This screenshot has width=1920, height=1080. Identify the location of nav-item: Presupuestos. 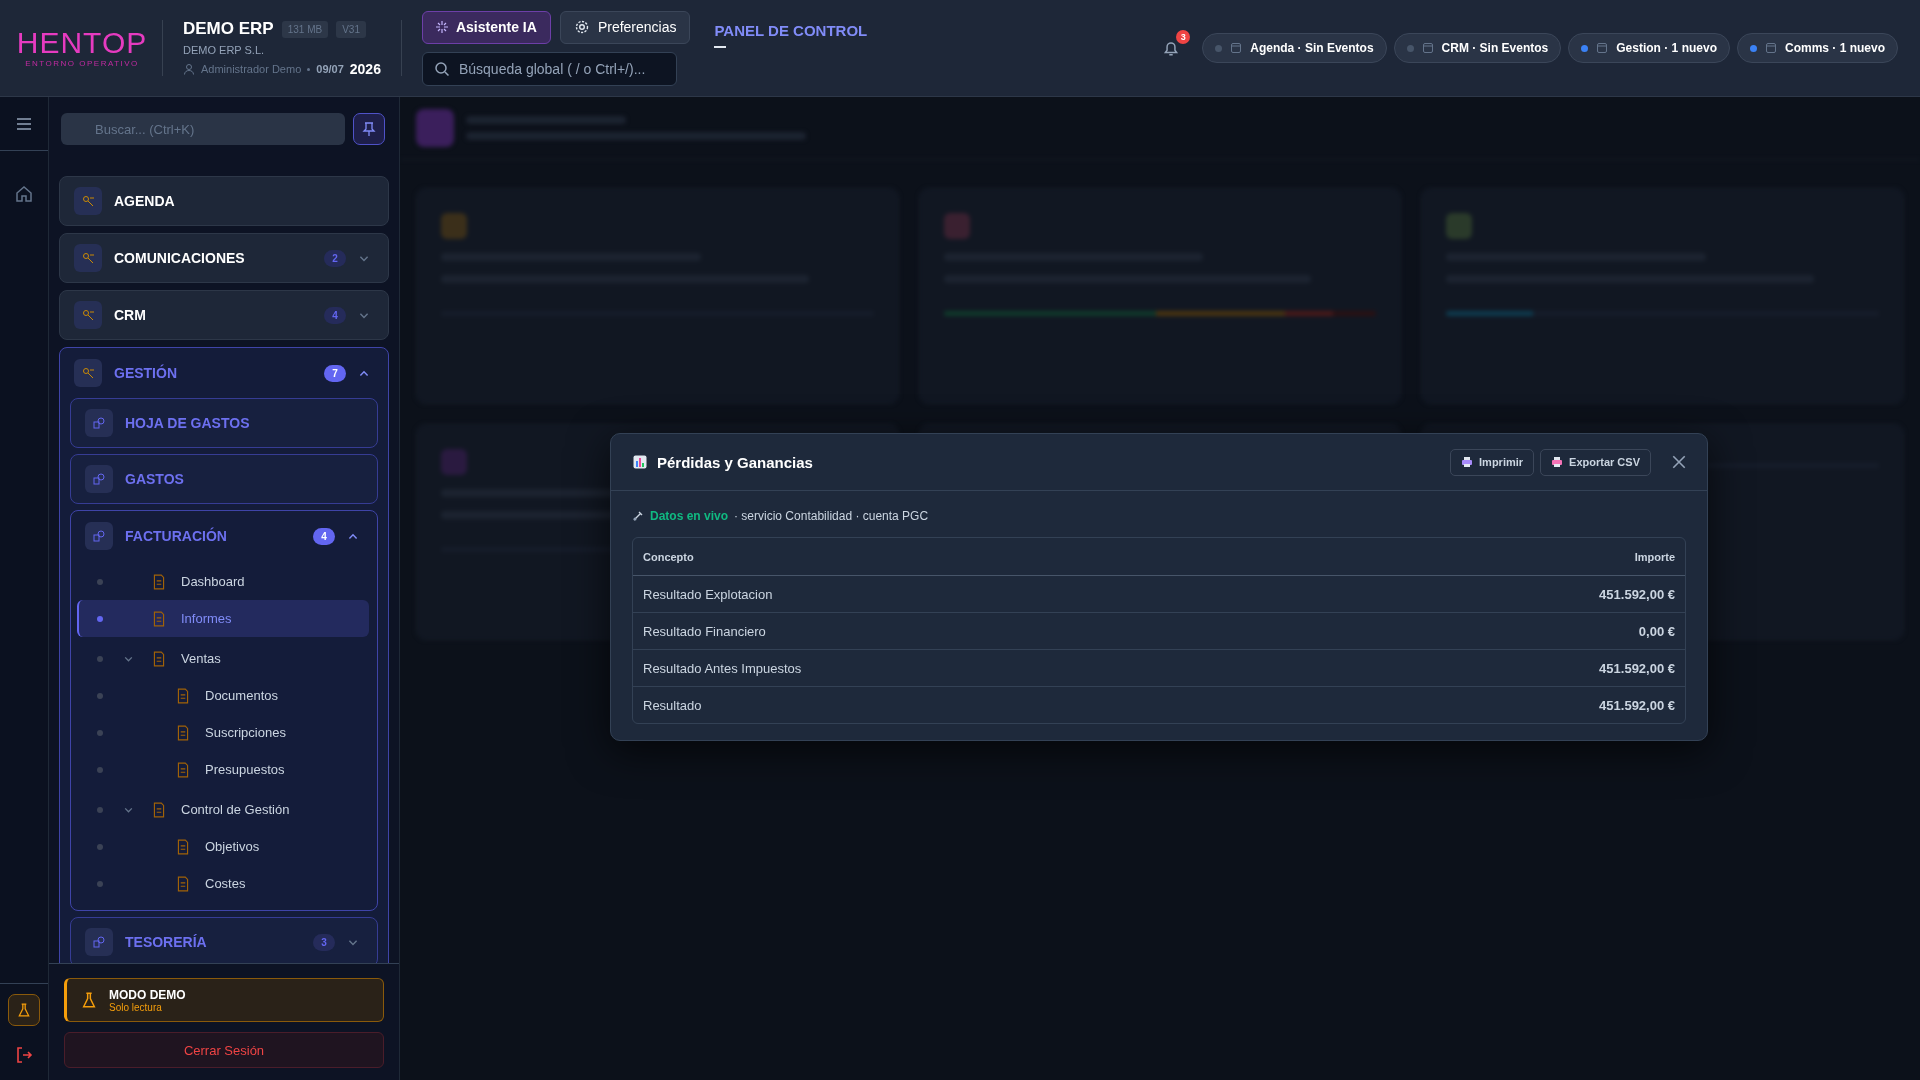
(223, 769).